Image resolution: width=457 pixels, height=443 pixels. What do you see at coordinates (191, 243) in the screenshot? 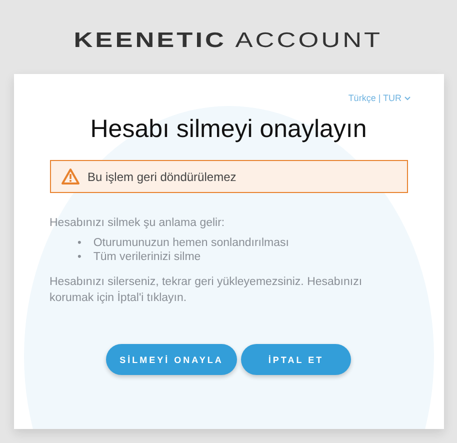
I see `consequence-item: Oturumunuzun hemen sonlandırılması` at bounding box center [191, 243].